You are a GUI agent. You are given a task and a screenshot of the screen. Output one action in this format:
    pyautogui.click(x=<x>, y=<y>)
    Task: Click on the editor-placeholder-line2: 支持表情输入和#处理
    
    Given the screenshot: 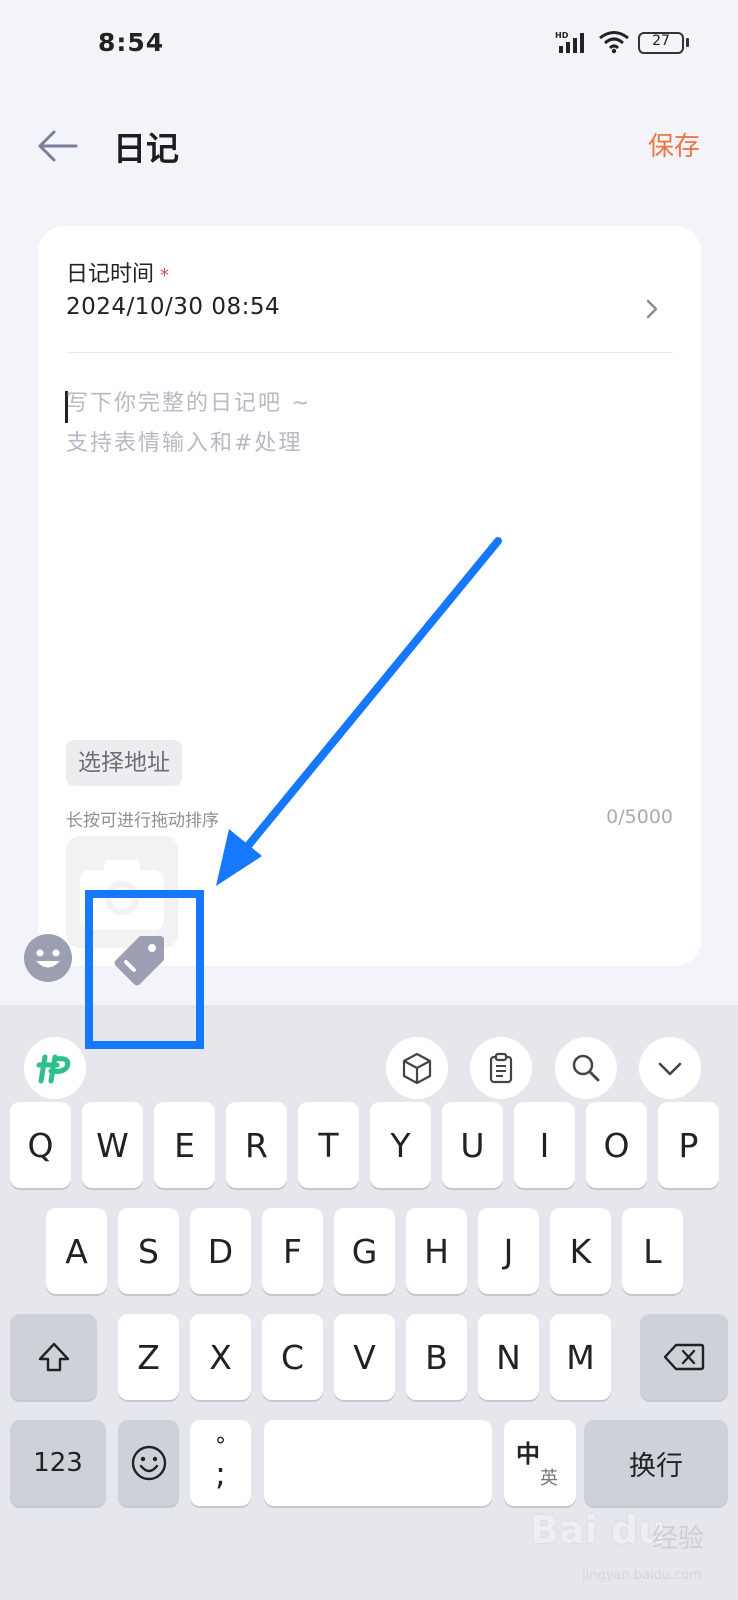 What is the action you would take?
    pyautogui.click(x=184, y=443)
    